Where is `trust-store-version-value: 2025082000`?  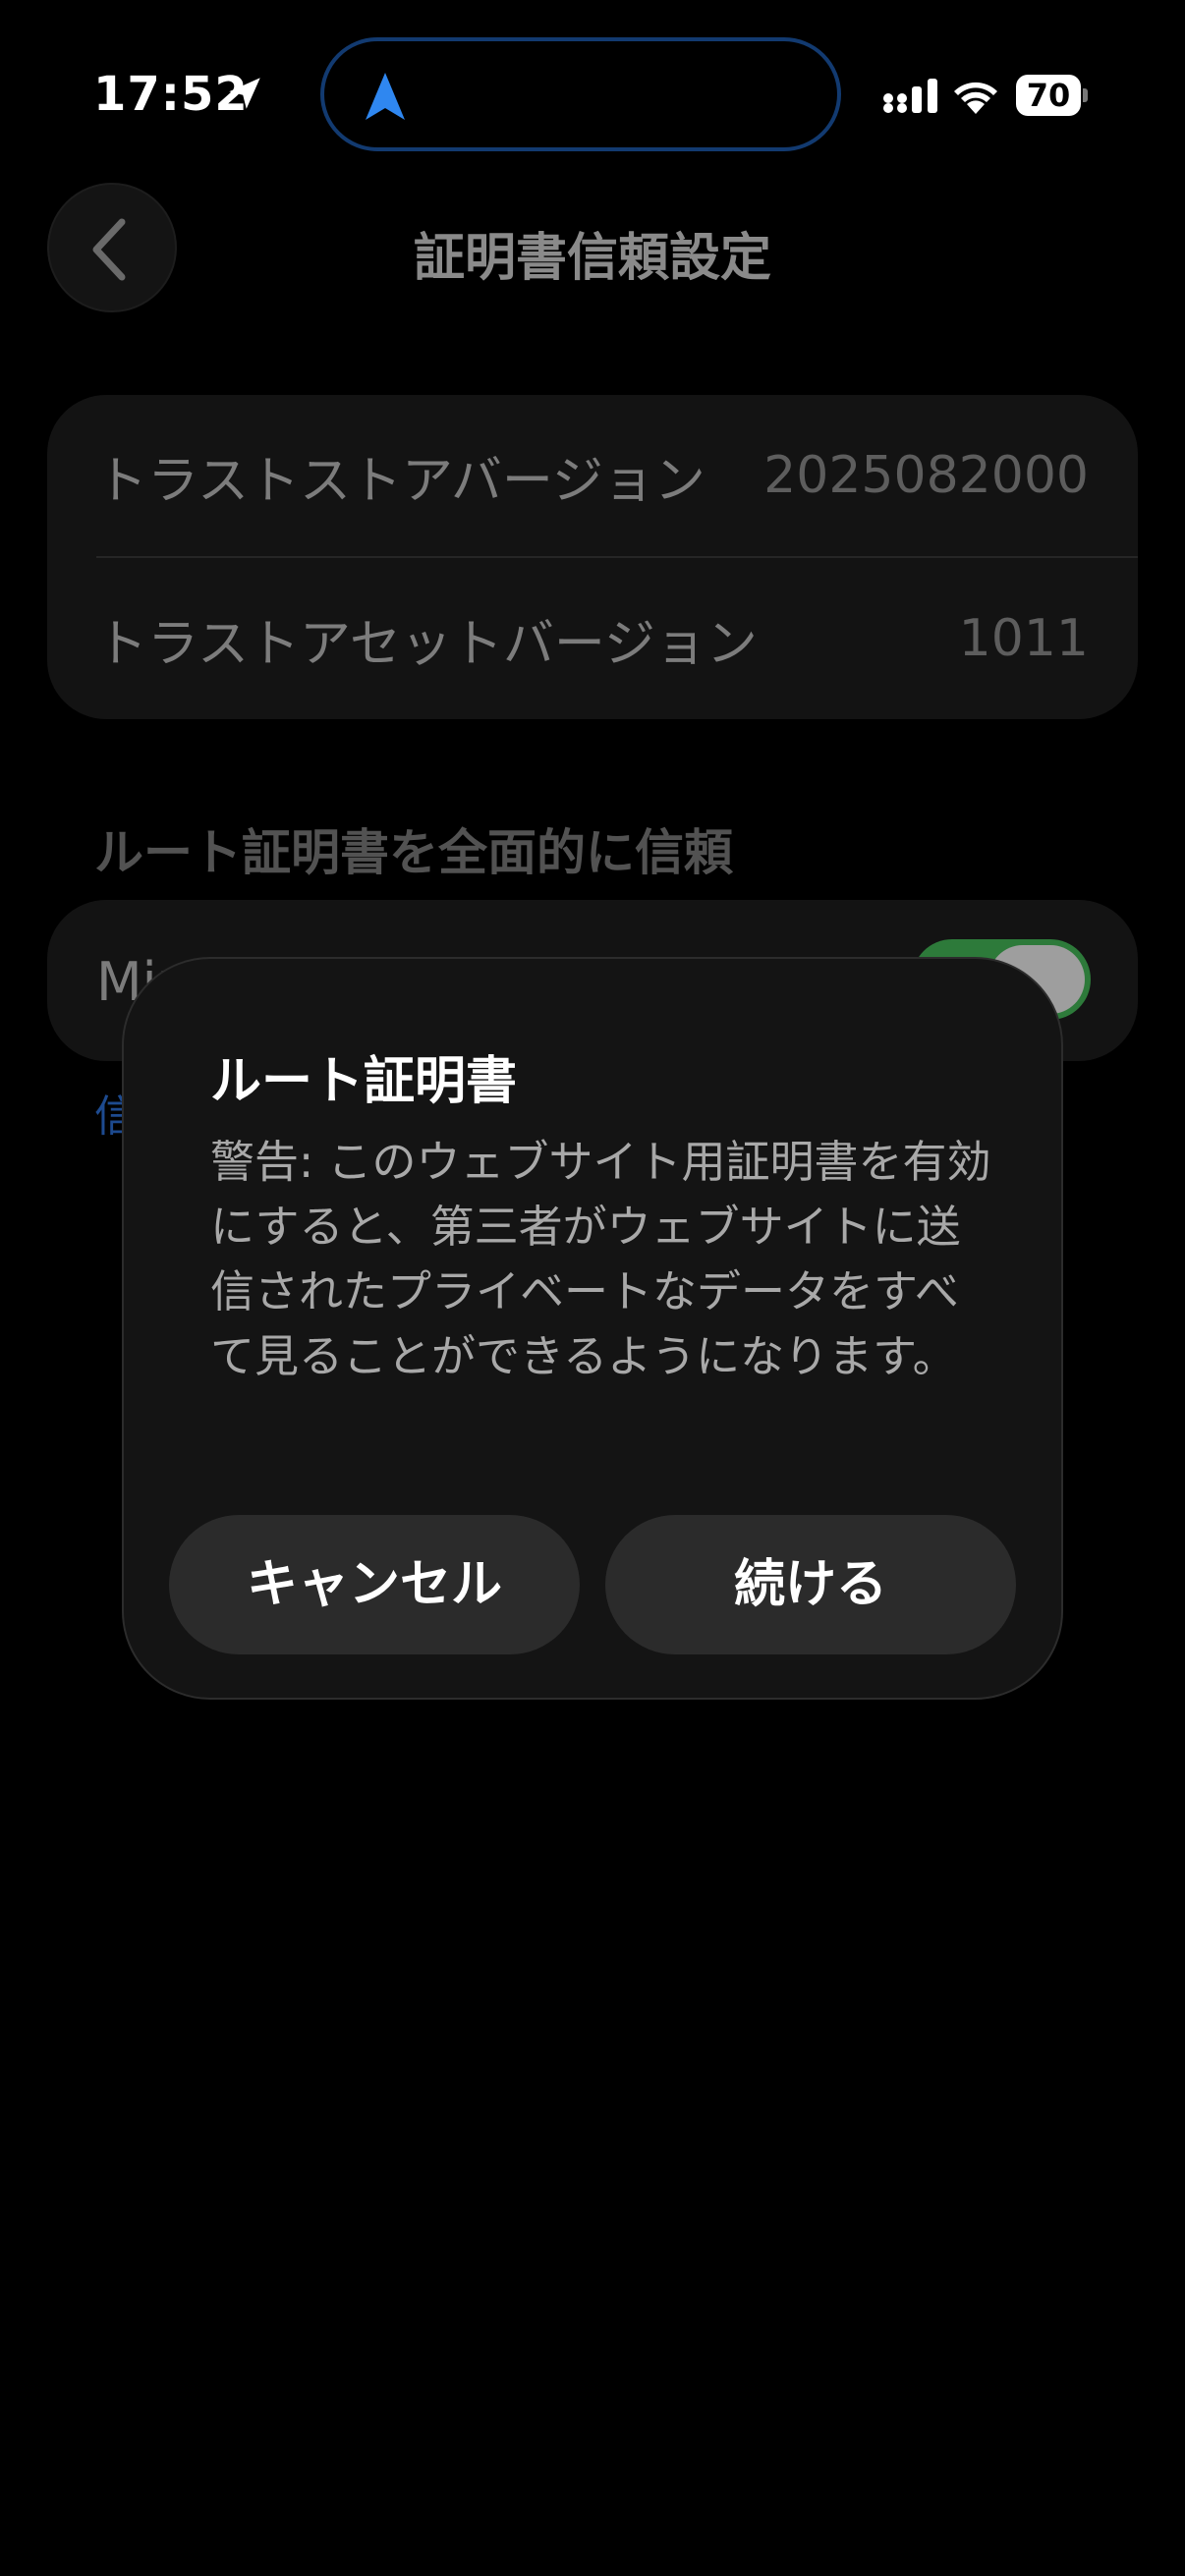 trust-store-version-value: 2025082000 is located at coordinates (926, 475).